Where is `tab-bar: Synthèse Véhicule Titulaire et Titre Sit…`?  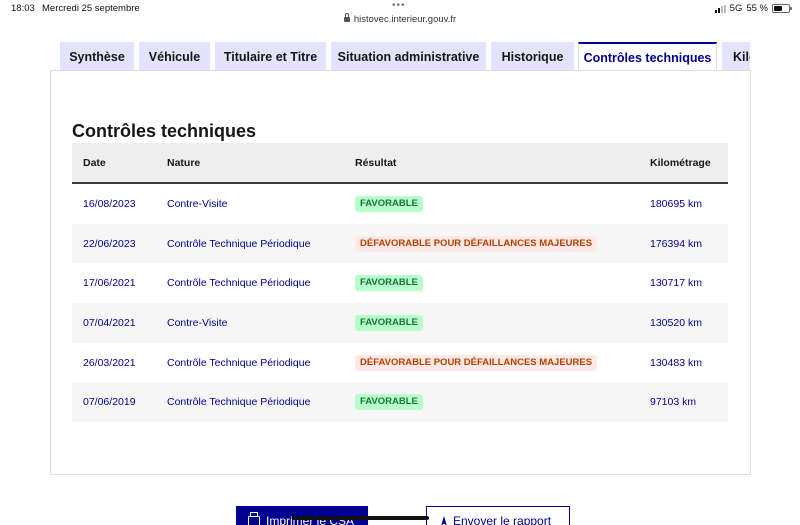
tab-bar: Synthèse Véhicule Titulaire et Titre Sit… is located at coordinates (405, 56).